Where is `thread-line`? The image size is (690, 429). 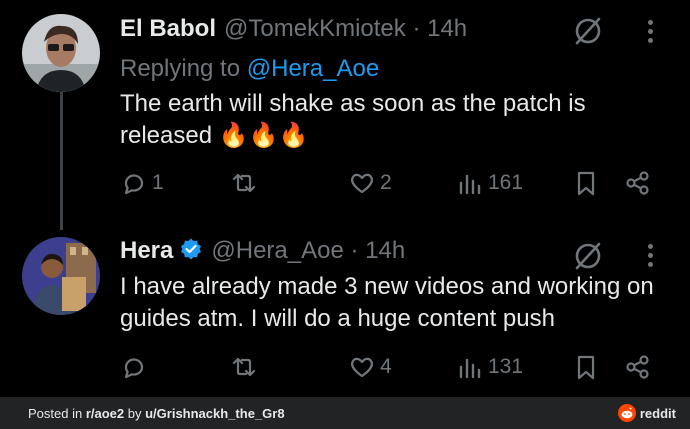
thread-line is located at coordinates (61, 161).